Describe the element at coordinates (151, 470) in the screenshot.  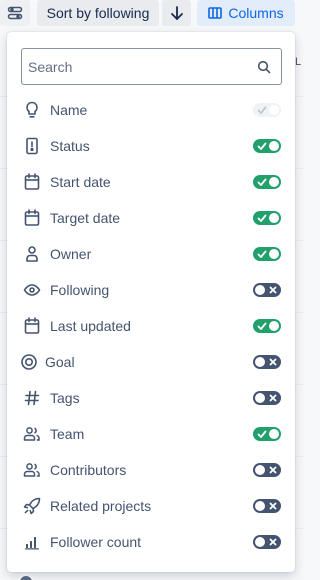
I see `column-item-contributors: Contributors` at that location.